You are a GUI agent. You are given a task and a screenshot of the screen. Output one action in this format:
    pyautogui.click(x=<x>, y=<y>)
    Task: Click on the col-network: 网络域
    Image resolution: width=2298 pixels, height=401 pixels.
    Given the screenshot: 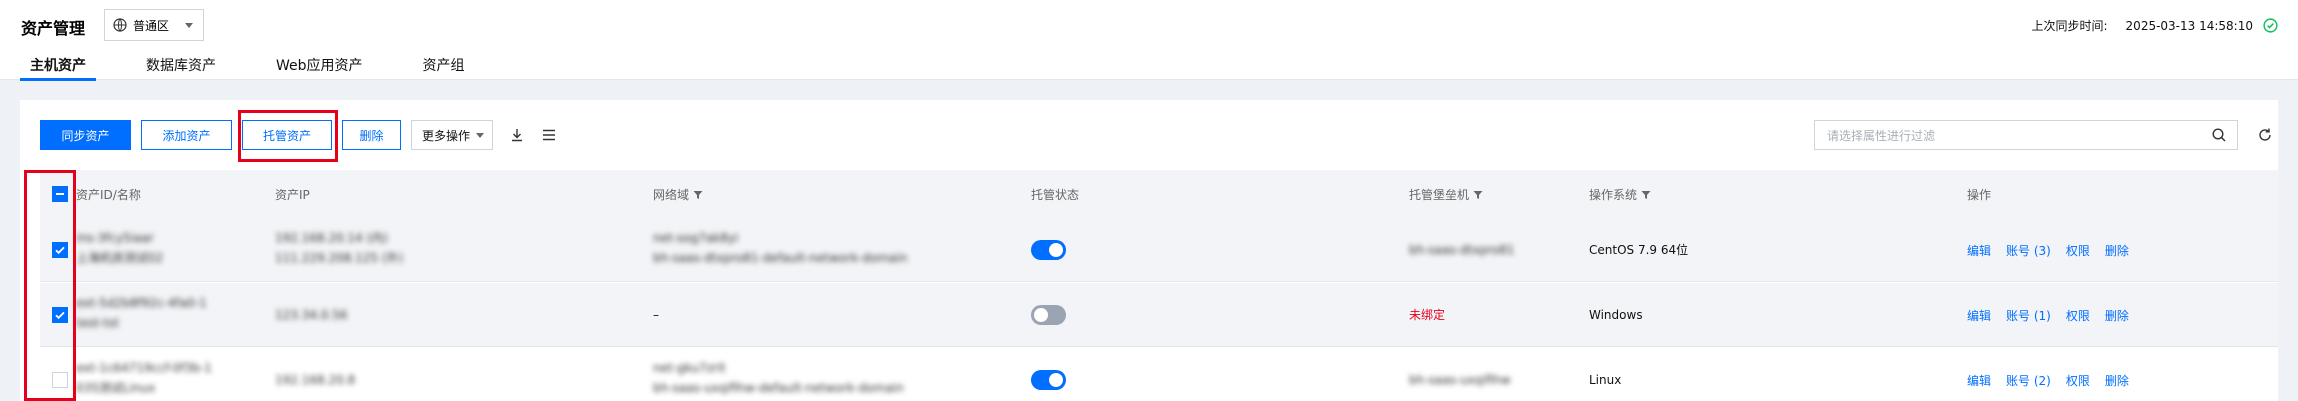 What is the action you would take?
    pyautogui.click(x=678, y=194)
    